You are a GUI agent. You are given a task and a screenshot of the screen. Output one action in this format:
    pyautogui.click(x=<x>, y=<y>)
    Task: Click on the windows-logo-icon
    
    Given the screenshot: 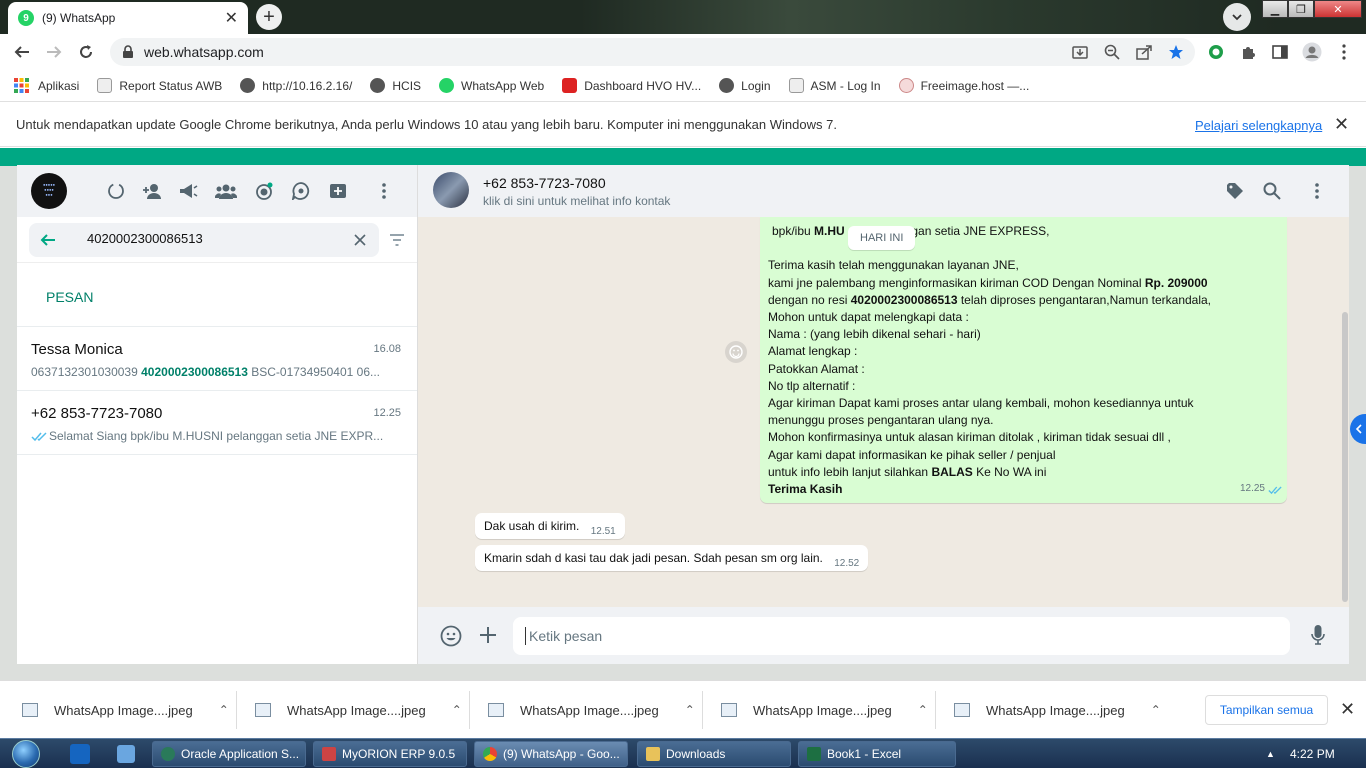 What is the action you would take?
    pyautogui.click(x=26, y=754)
    